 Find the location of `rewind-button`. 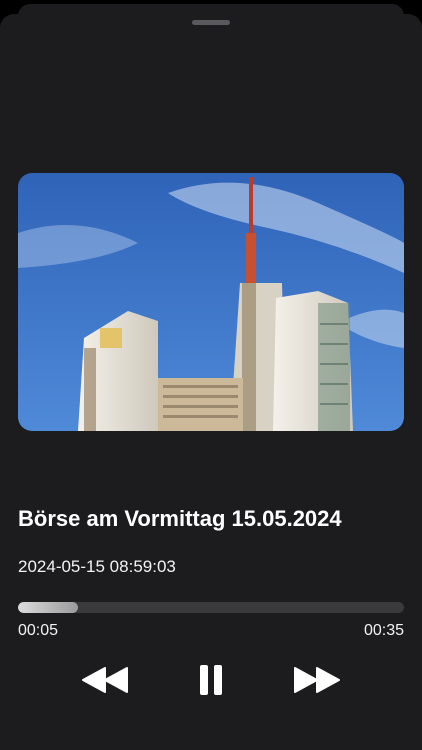

rewind-button is located at coordinates (105, 682).